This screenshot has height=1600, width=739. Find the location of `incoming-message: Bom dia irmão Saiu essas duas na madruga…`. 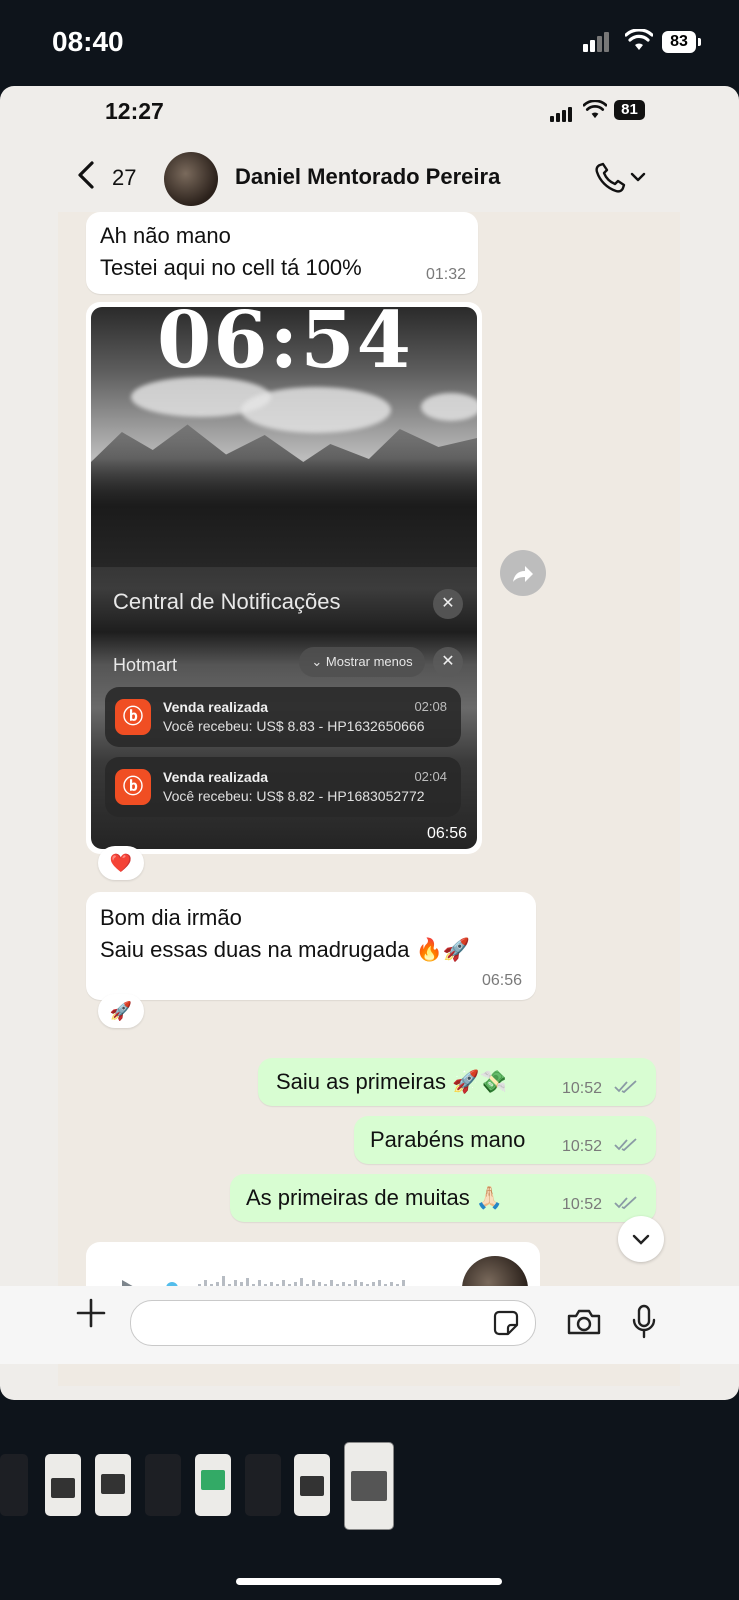

incoming-message: Bom dia irmão Saiu essas duas na madruga… is located at coordinates (311, 946).